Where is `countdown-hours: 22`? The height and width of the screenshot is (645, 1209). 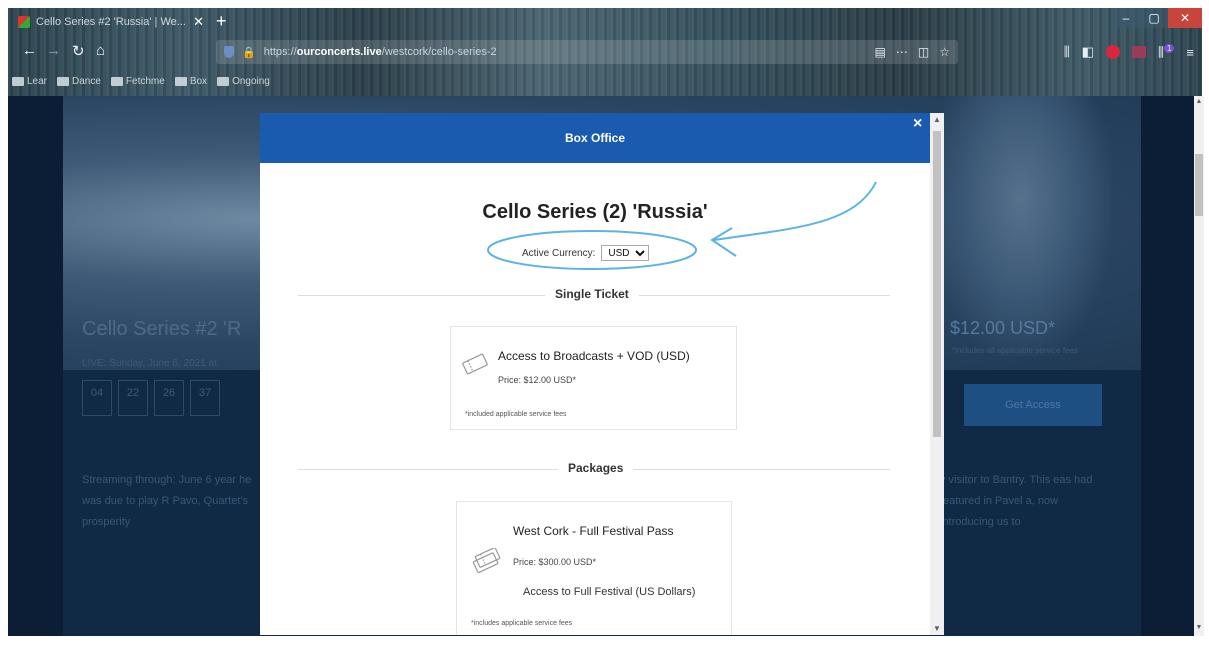
countdown-hours: 22 is located at coordinates (133, 398).